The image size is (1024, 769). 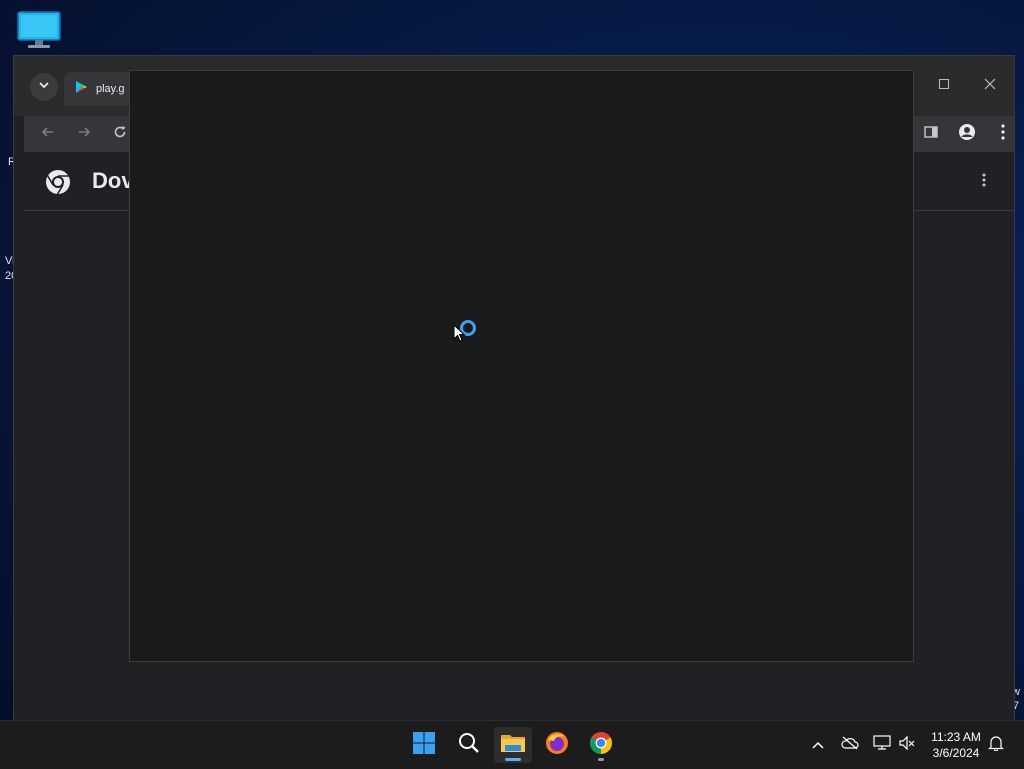 What do you see at coordinates (113, 180) in the screenshot?
I see `page-title: Dov` at bounding box center [113, 180].